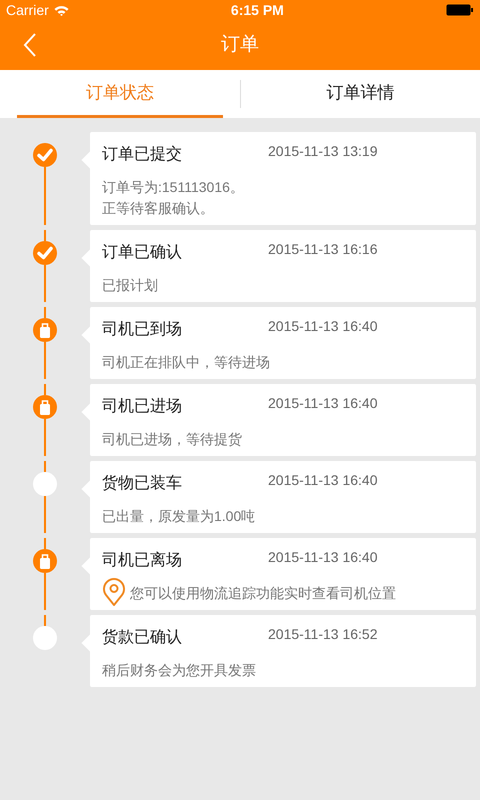  Describe the element at coordinates (186, 362) in the screenshot. I see `status-detail: 司机正在排队中，等待进场` at that location.